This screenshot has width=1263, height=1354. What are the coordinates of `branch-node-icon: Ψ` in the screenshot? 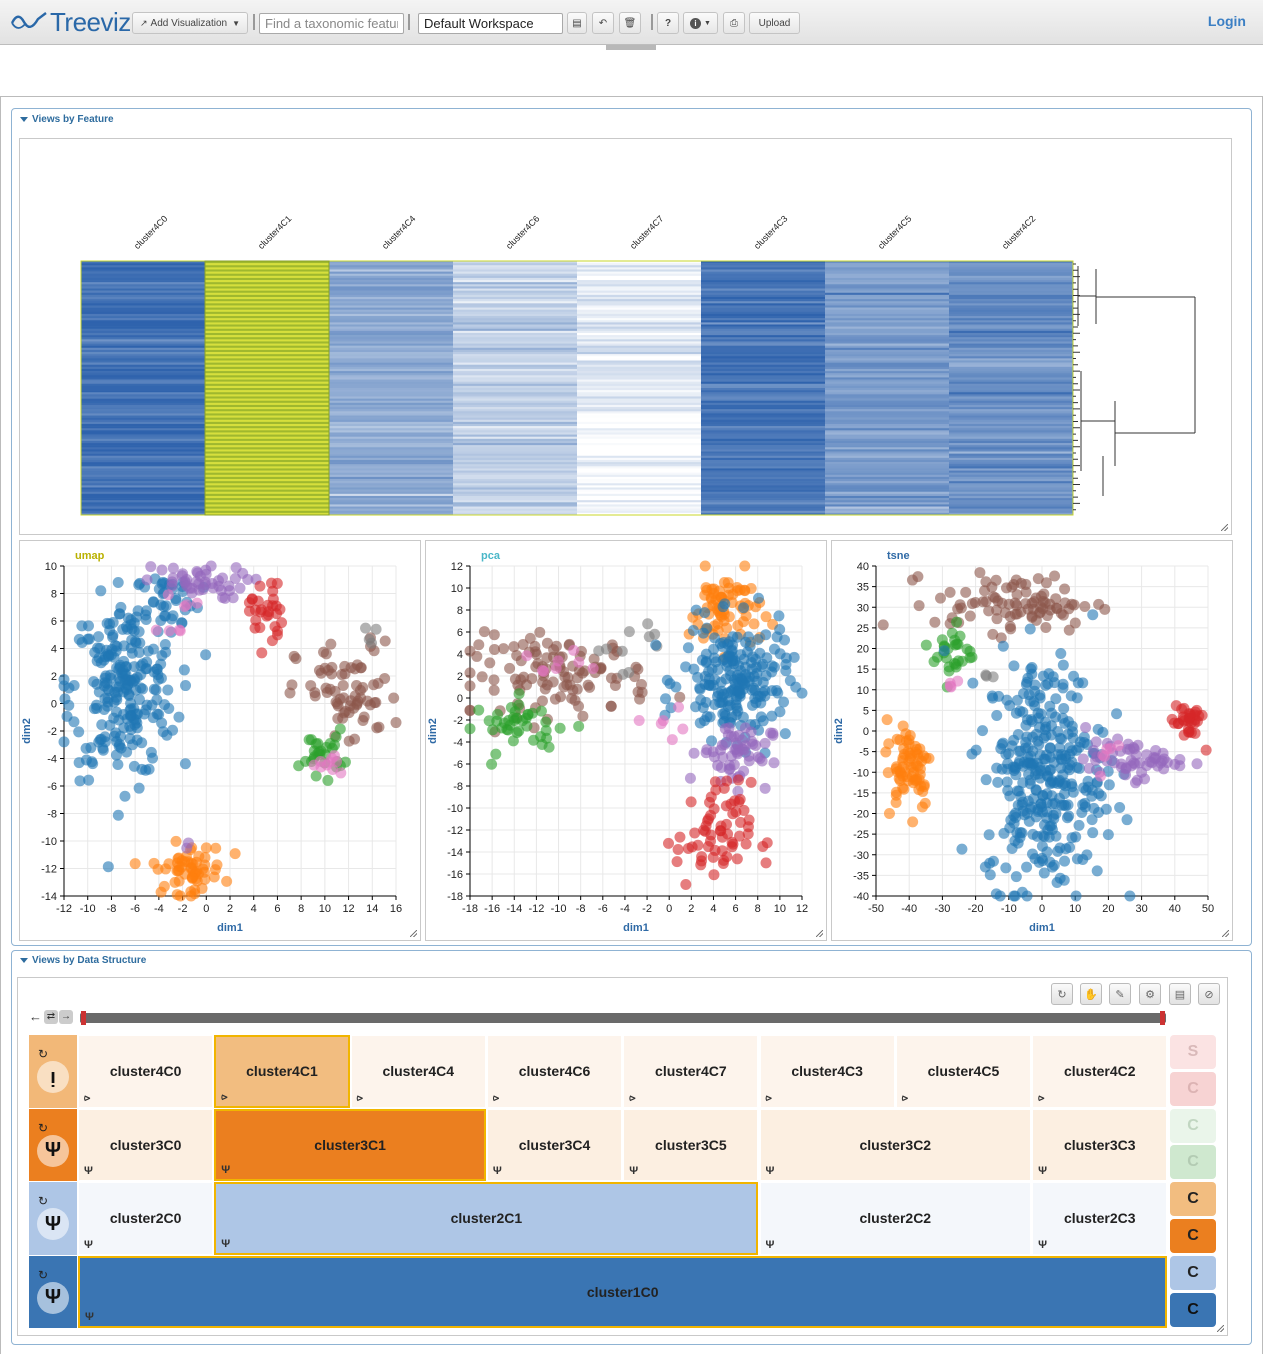 It's located at (633, 1171).